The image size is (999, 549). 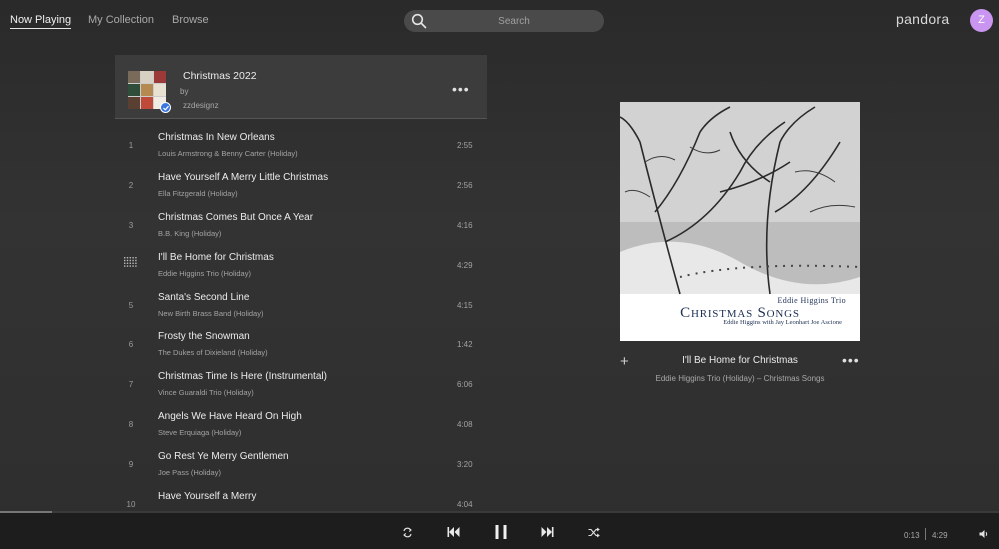 I want to click on track-title: Have Yourself a Merry, so click(x=207, y=497).